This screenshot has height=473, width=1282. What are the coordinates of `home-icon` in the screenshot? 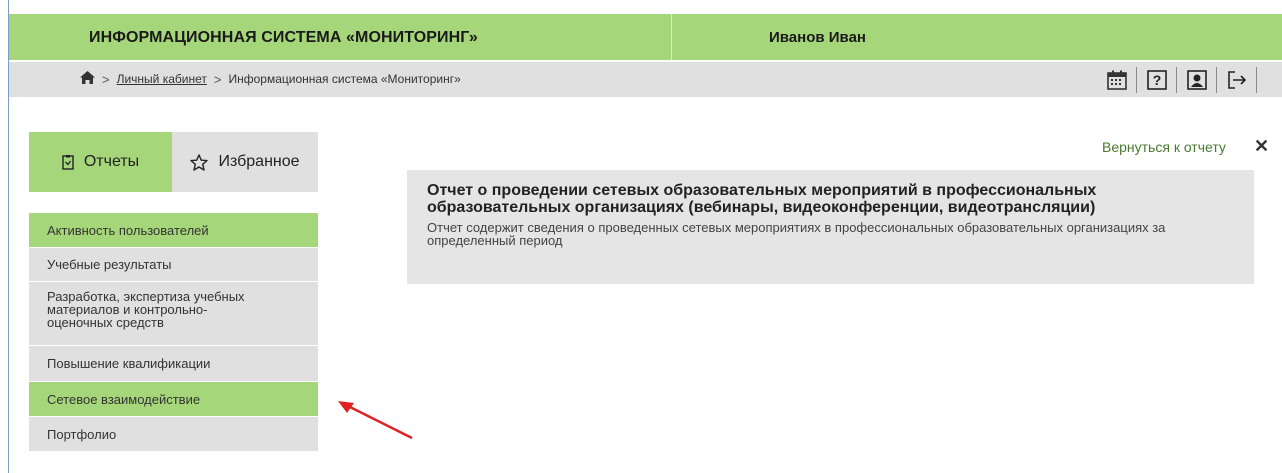 It's located at (87, 79).